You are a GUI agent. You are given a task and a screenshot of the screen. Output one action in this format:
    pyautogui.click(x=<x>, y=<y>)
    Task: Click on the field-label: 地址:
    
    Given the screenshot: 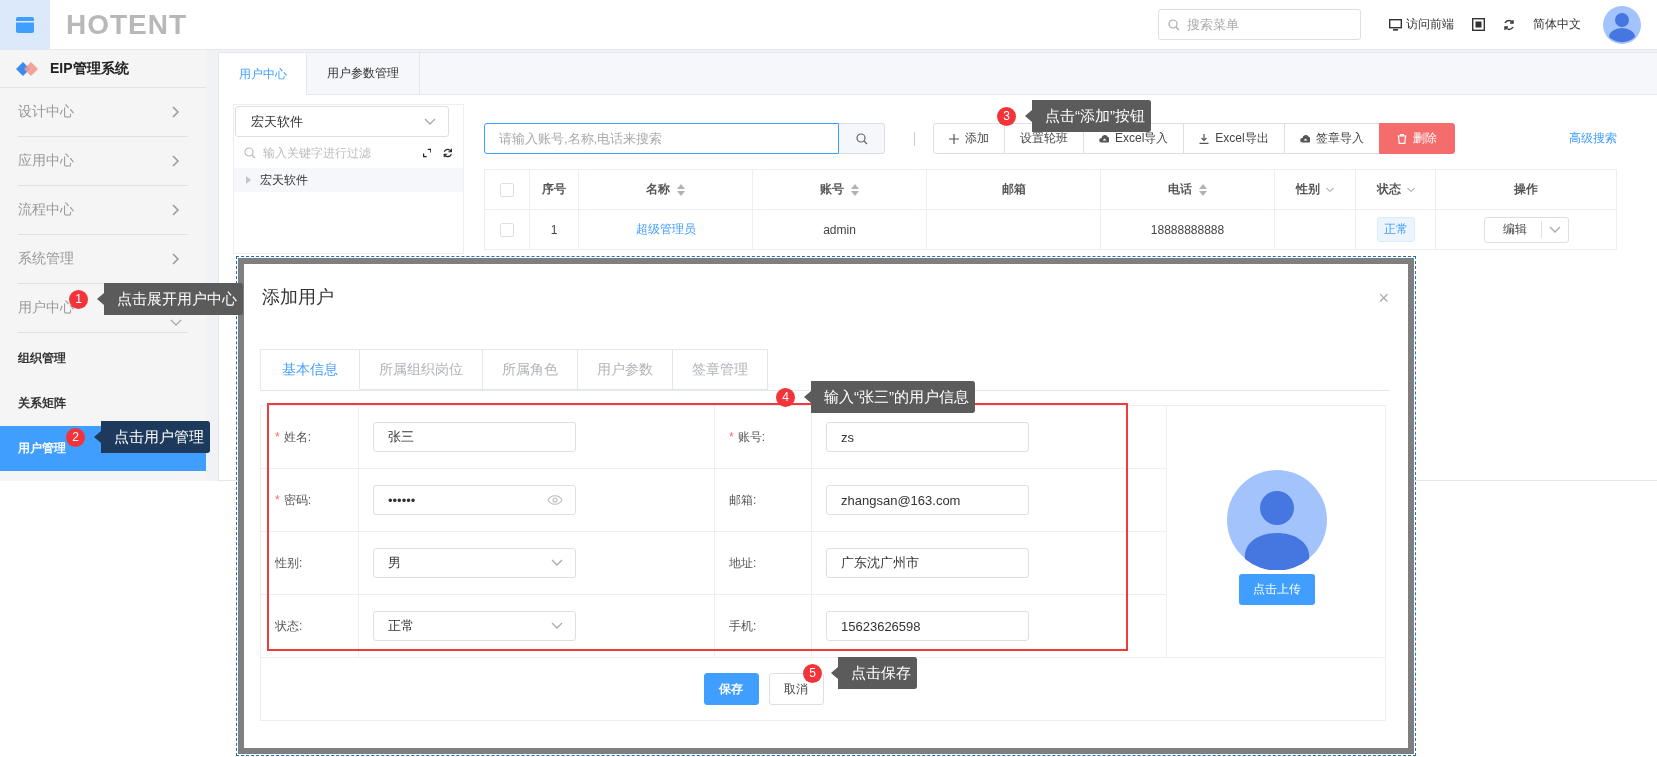 What is the action you would take?
    pyautogui.click(x=743, y=563)
    